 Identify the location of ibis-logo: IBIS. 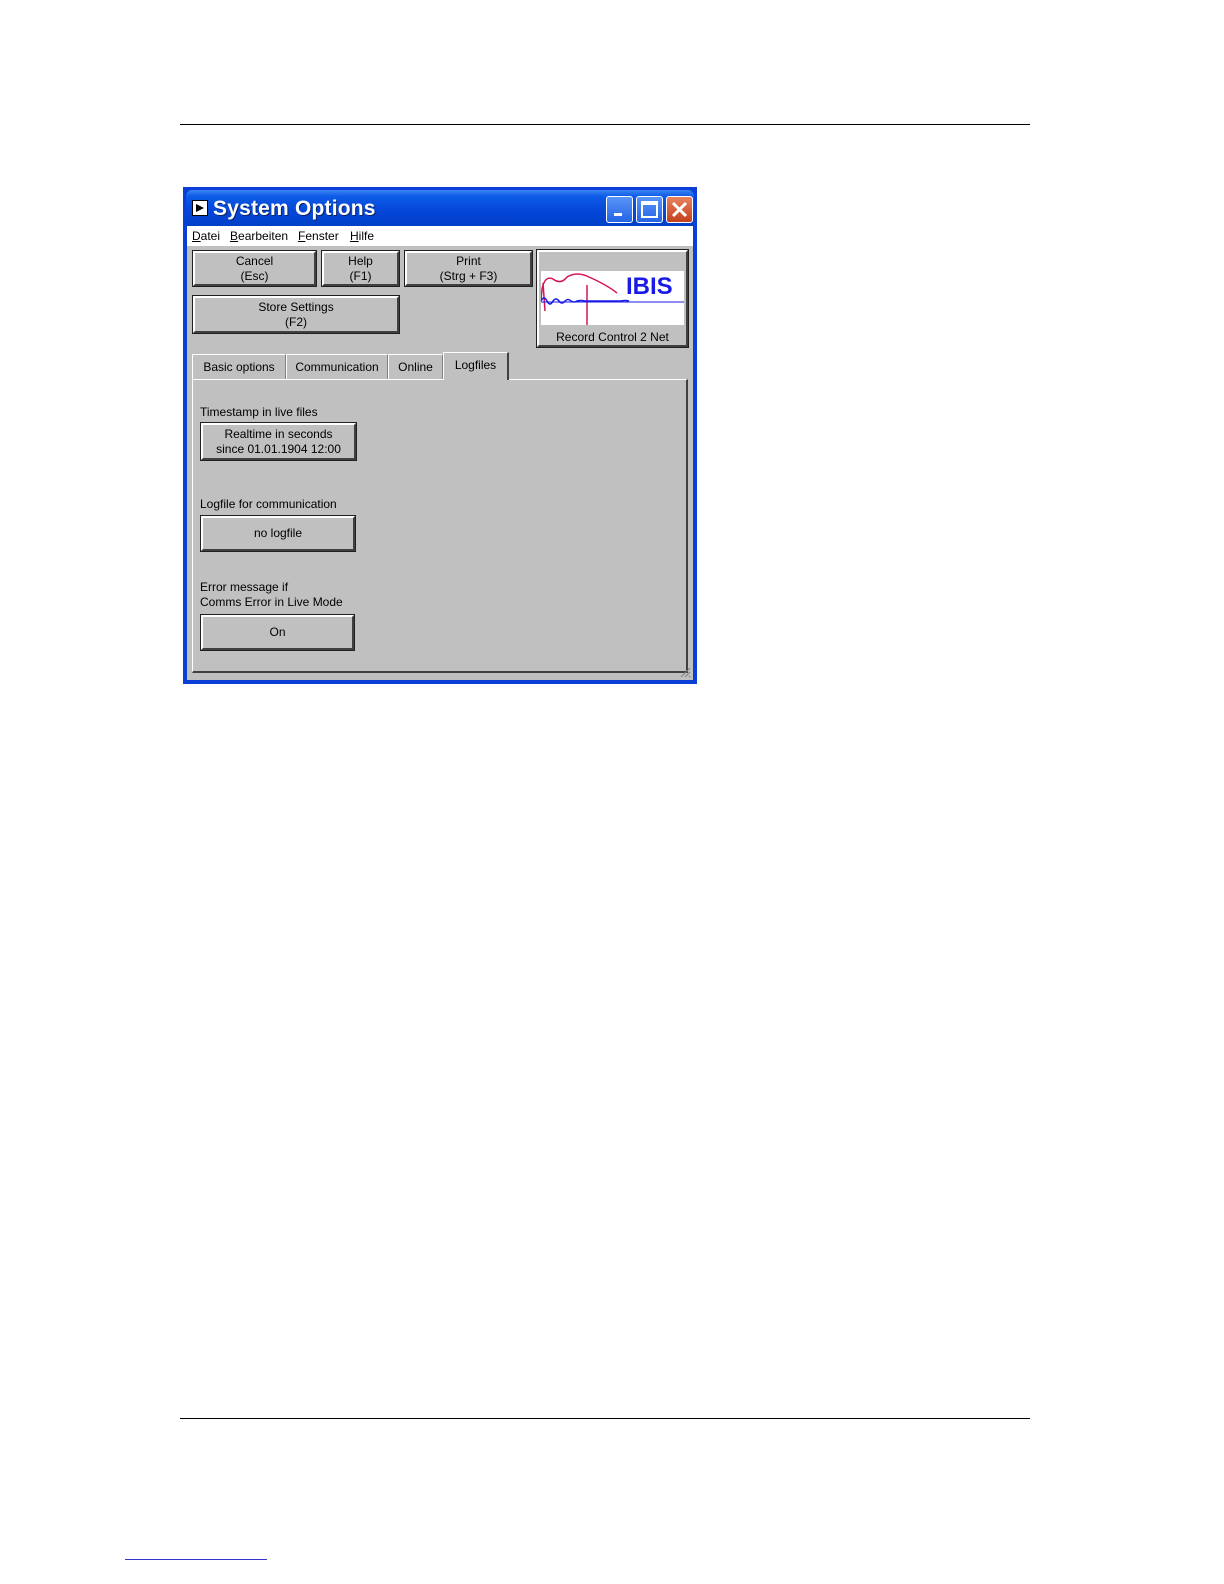
(612, 298).